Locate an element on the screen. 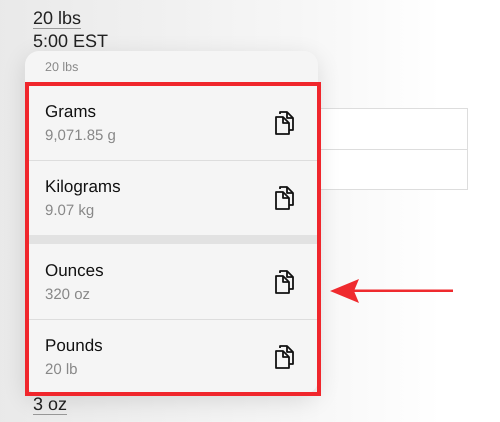  unit-name: Kilograms is located at coordinates (83, 187).